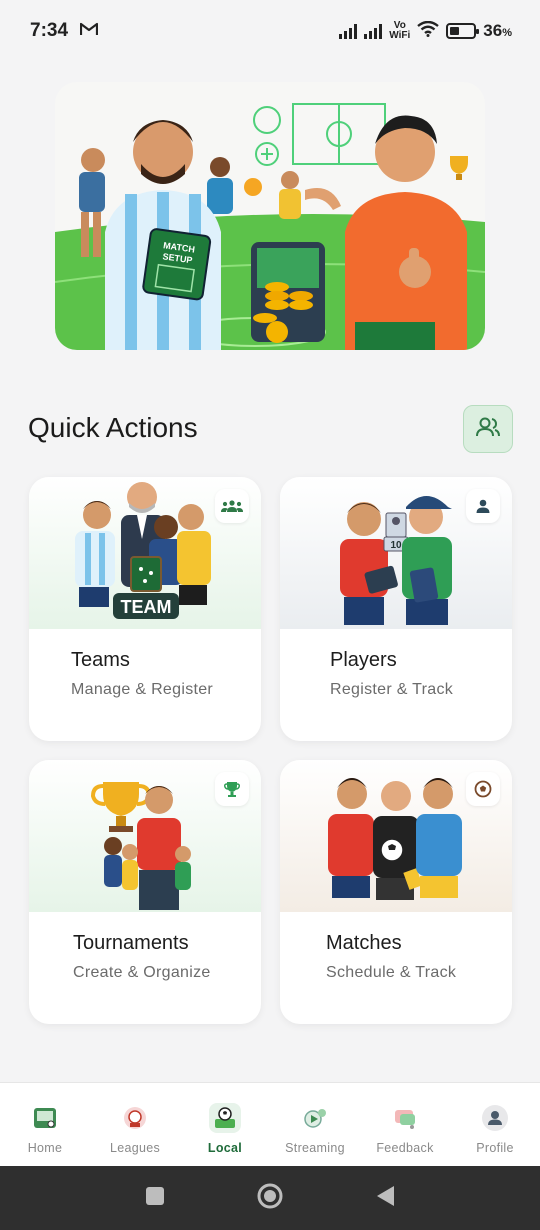 The height and width of the screenshot is (1230, 540). Describe the element at coordinates (89, 31) in the screenshot. I see `gmail-icon` at that location.